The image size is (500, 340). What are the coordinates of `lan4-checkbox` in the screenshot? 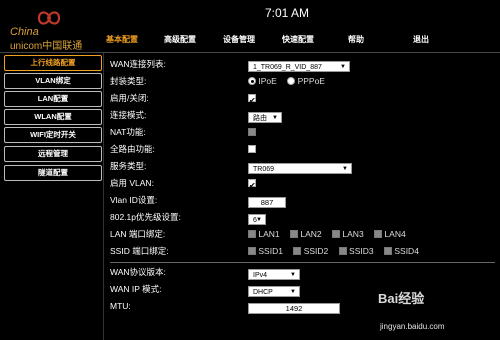 It's located at (378, 234).